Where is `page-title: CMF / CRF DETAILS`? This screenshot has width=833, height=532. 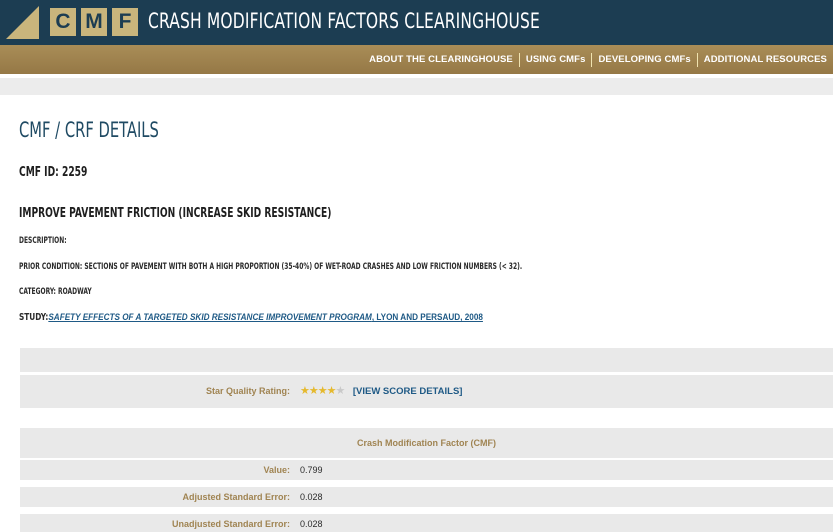
page-title: CMF / CRF DETAILS is located at coordinates (89, 130).